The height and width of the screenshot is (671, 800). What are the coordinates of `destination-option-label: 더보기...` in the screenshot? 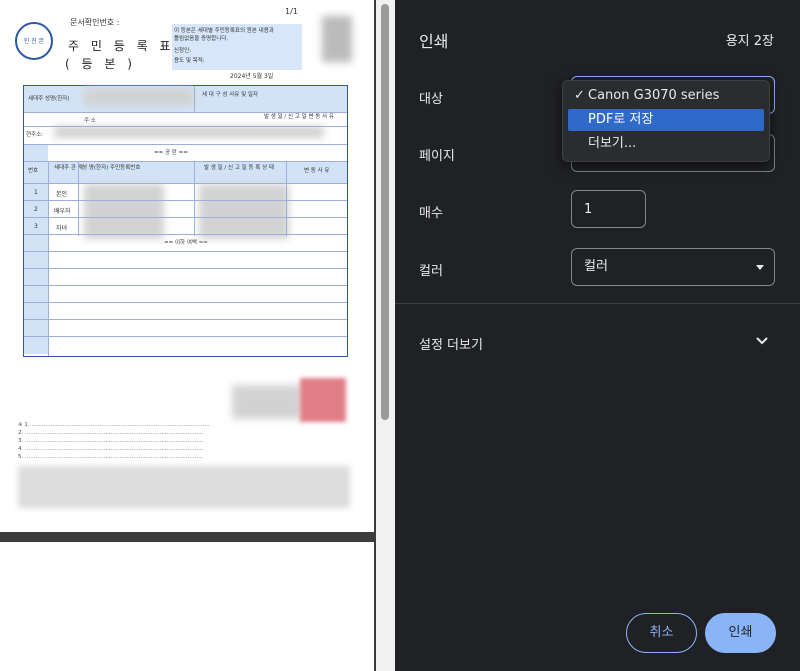 It's located at (612, 143).